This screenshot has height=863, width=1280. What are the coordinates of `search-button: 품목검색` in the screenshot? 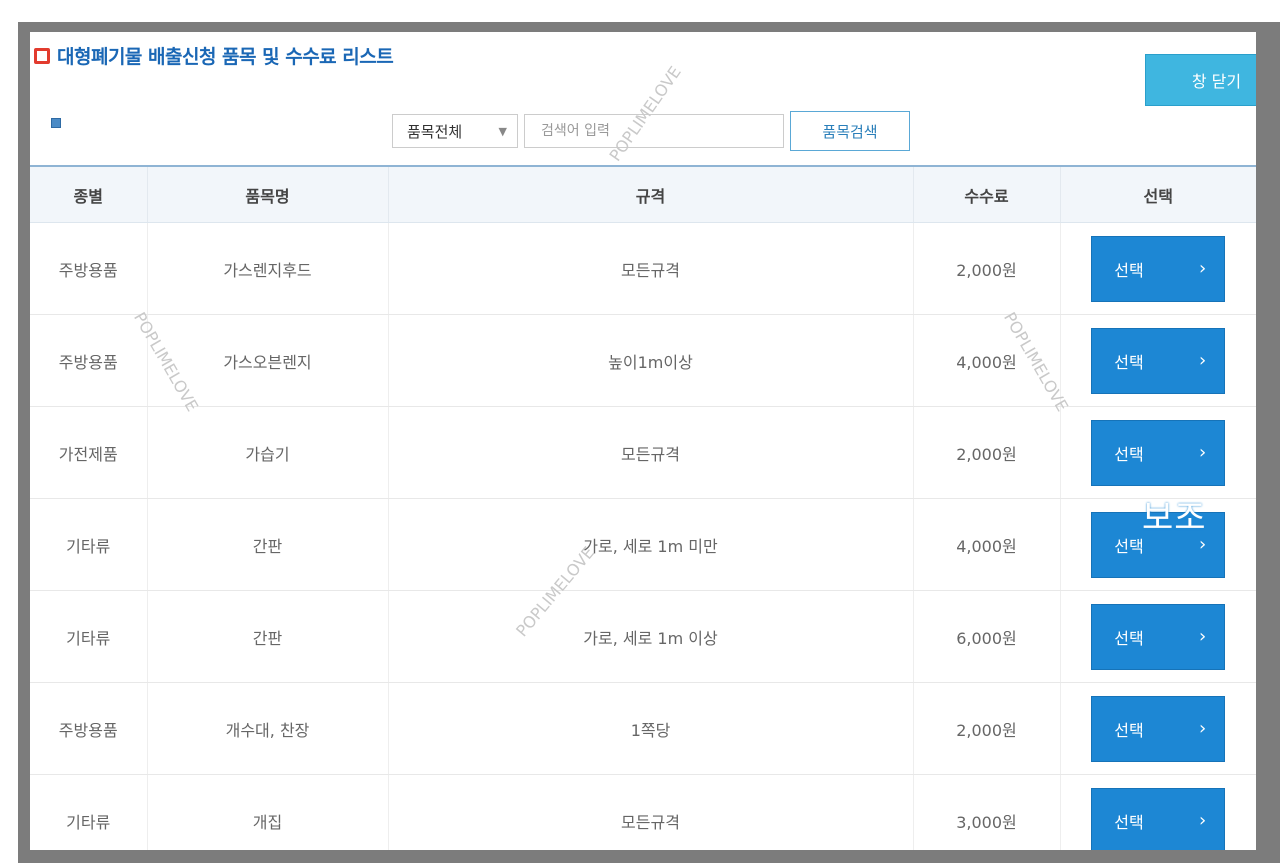 It's located at (850, 131).